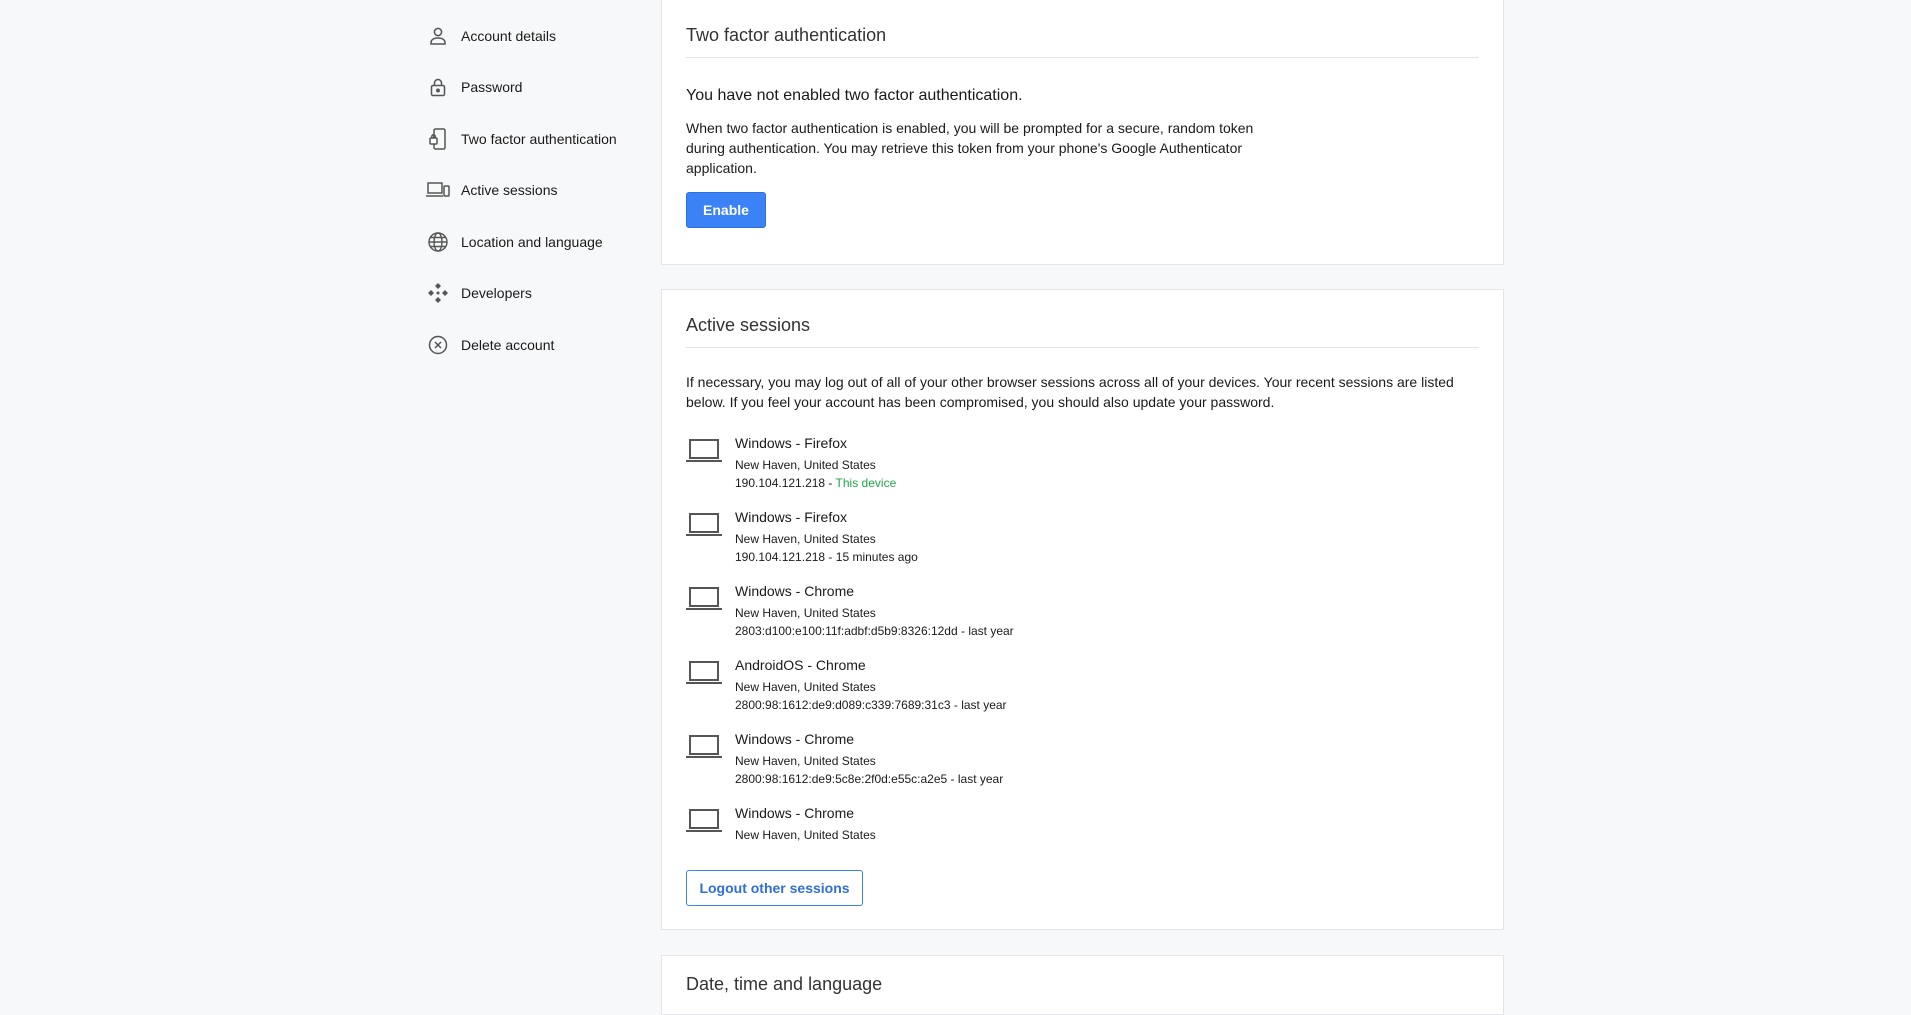 This screenshot has height=1015, width=1911. I want to click on sidebar-item-developers: Developers, so click(541, 294).